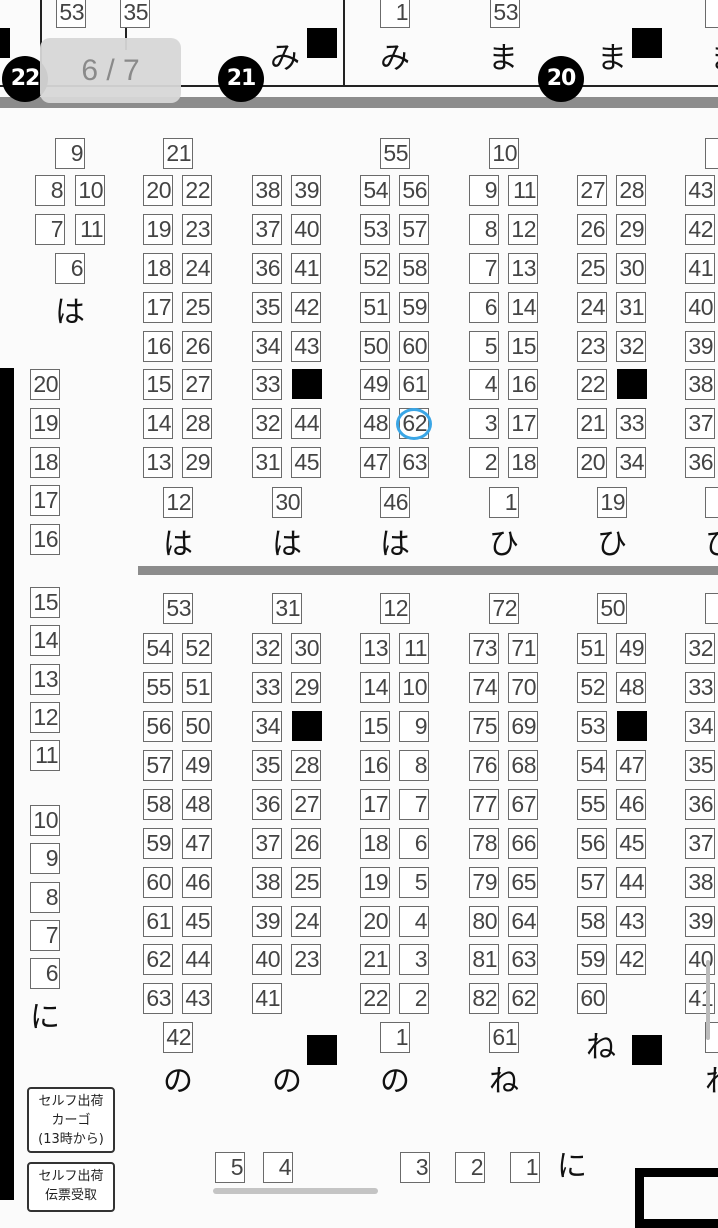 Image resolution: width=718 pixels, height=1228 pixels. I want to click on booth: 37, so click(700, 423).